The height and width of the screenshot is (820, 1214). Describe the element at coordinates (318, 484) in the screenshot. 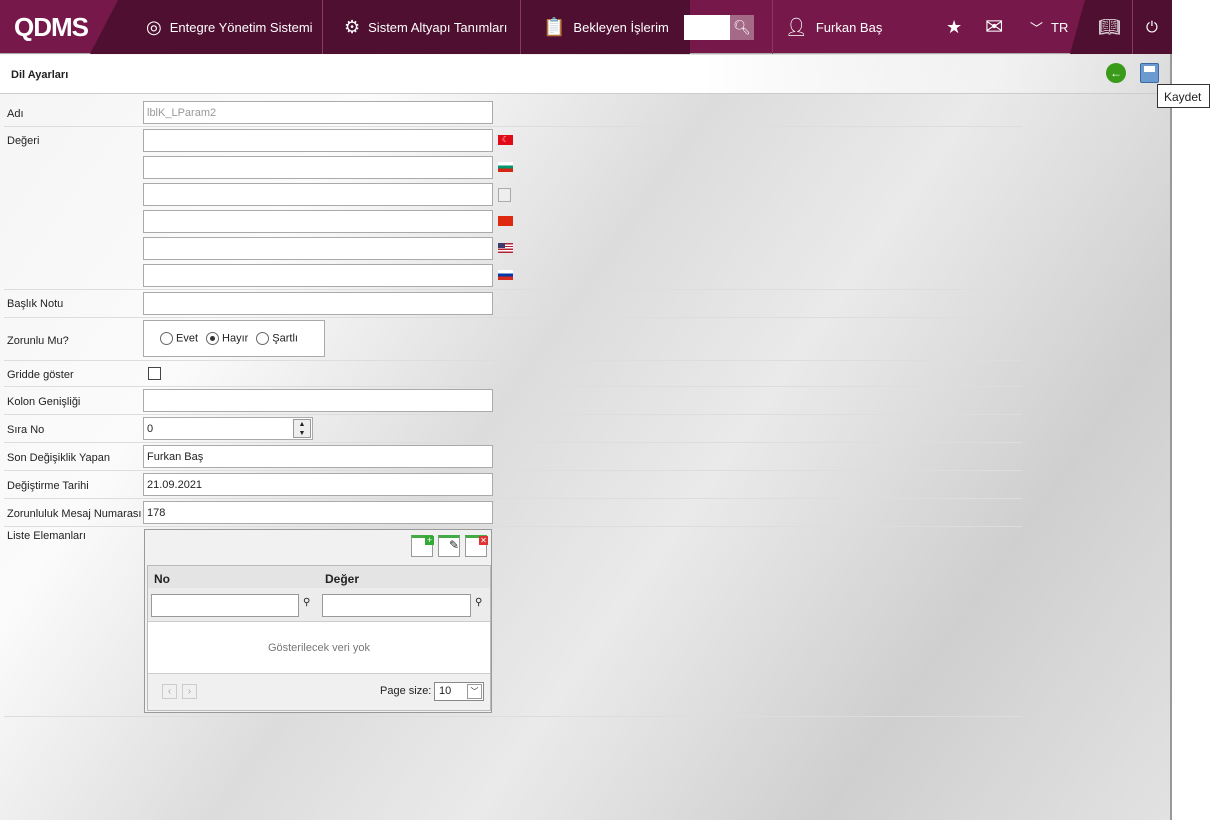

I see `tarih-field: 21.09.2021` at that location.